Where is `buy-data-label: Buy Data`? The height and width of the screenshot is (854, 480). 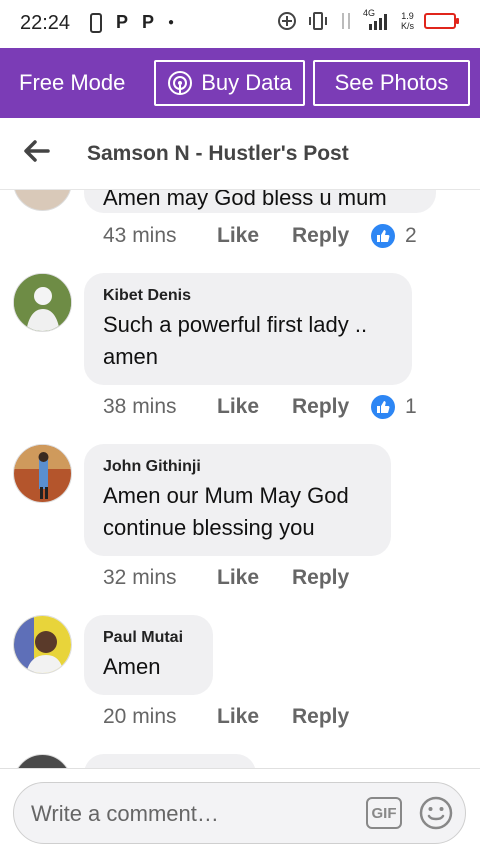
buy-data-label: Buy Data is located at coordinates (246, 82).